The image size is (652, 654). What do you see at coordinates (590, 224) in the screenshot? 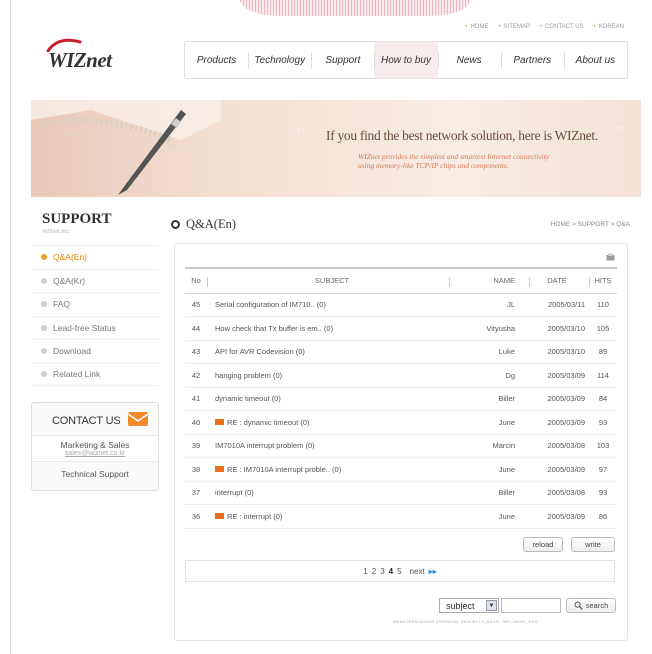
I see `breadcrumb: HOME > SUPPORT > Q&A` at bounding box center [590, 224].